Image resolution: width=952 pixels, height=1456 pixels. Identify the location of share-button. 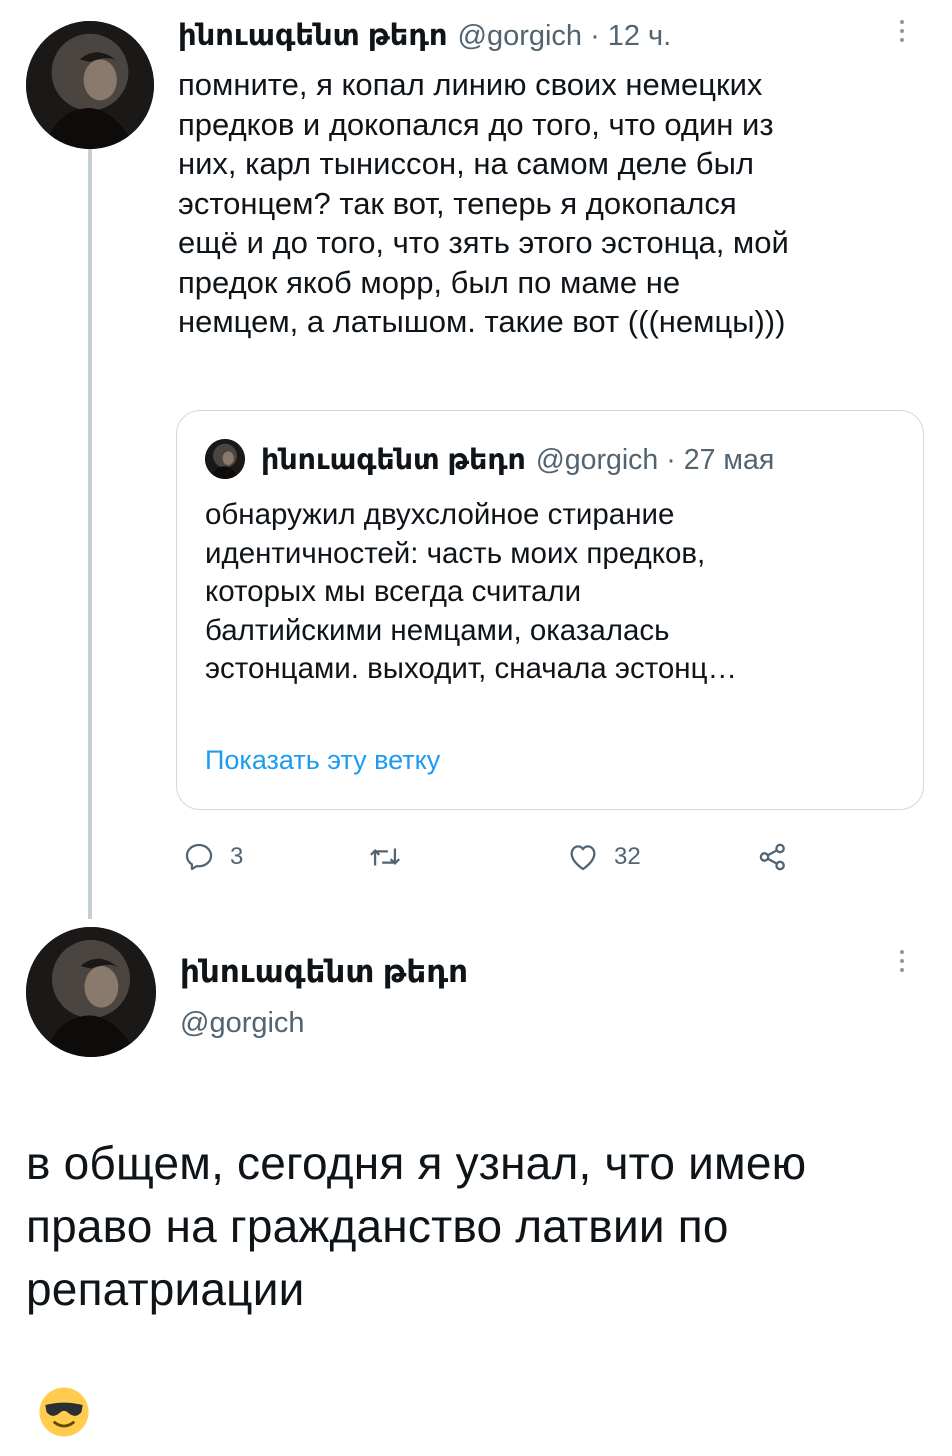
(780, 857).